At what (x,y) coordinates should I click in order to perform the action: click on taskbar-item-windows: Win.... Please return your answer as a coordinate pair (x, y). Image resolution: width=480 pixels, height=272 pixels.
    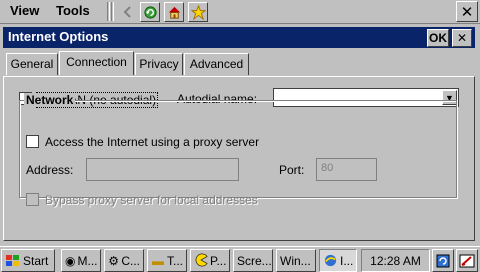
    Looking at the image, I should click on (296, 260).